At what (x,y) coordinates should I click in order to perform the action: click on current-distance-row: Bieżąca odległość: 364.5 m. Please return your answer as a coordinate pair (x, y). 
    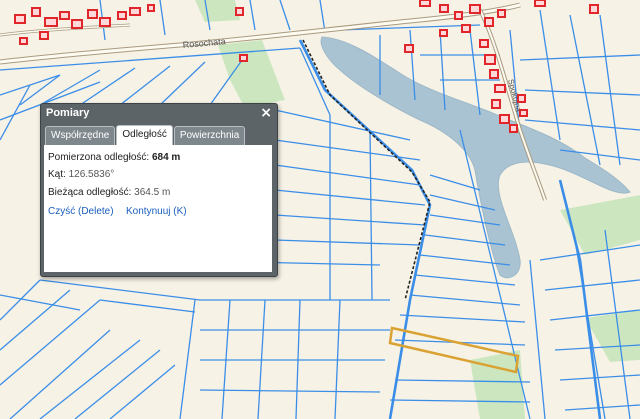
    Looking at the image, I should click on (109, 192).